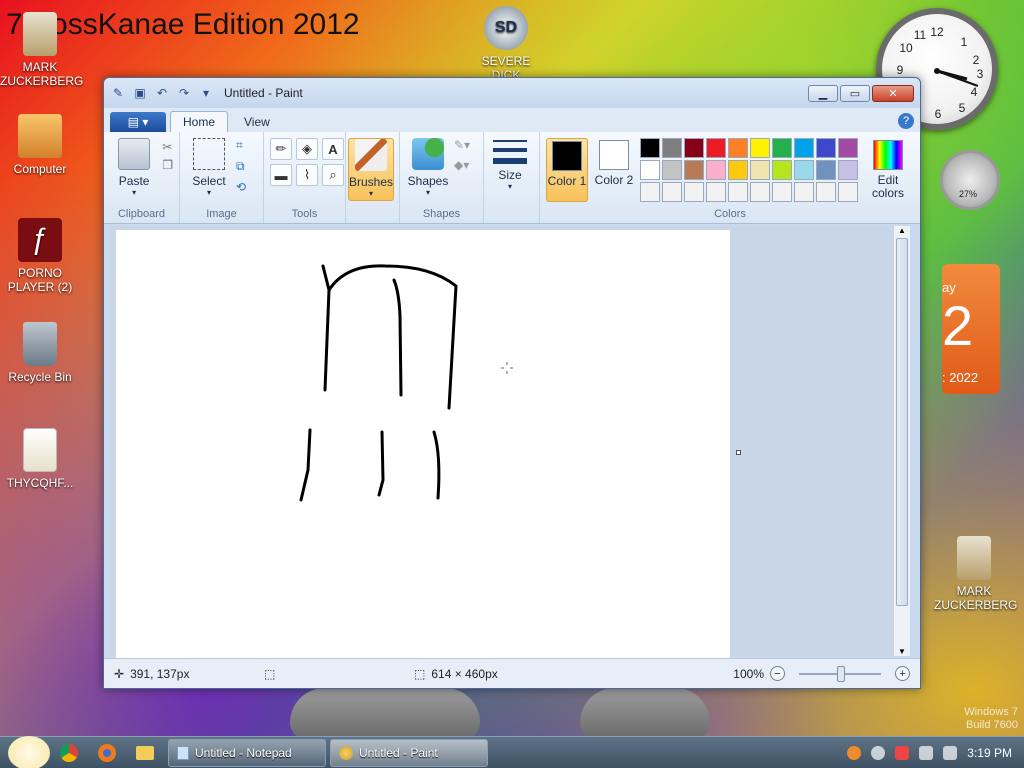 The width and height of the screenshot is (1024, 768). I want to click on shapes-button: Shapes ▾, so click(428, 167).